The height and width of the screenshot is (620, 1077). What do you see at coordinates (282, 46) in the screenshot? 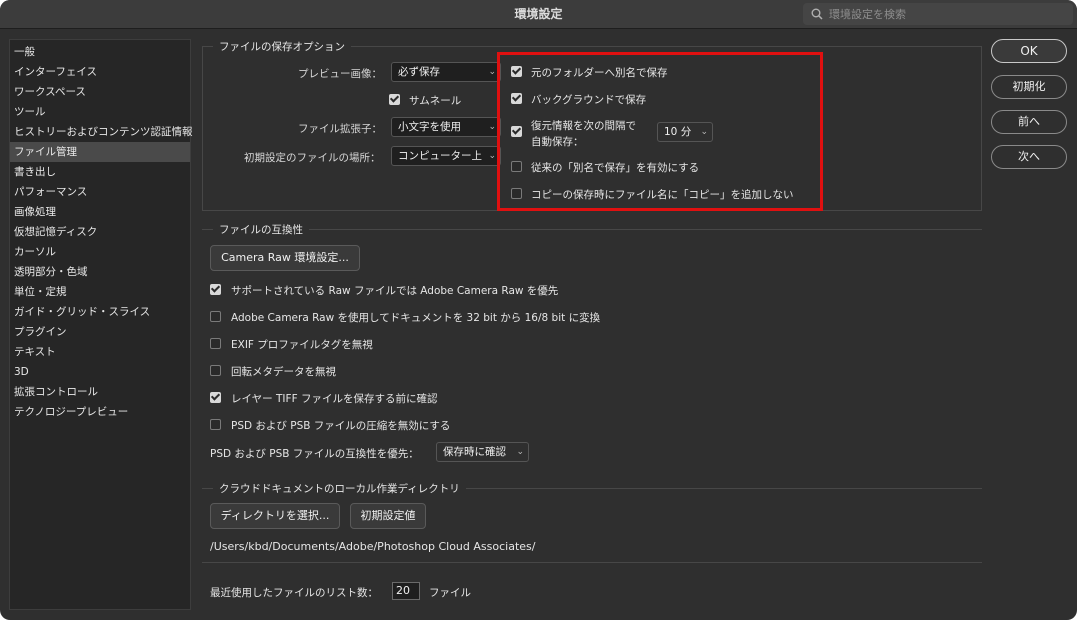
I see `save-options-legend: ファイルの保存オプション` at bounding box center [282, 46].